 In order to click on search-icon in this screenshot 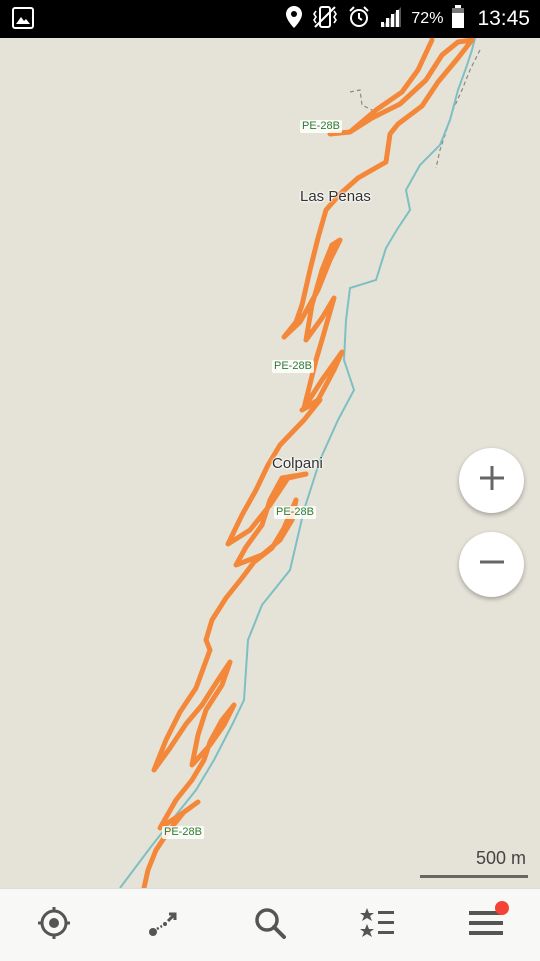, I will do `click(270, 925)`.